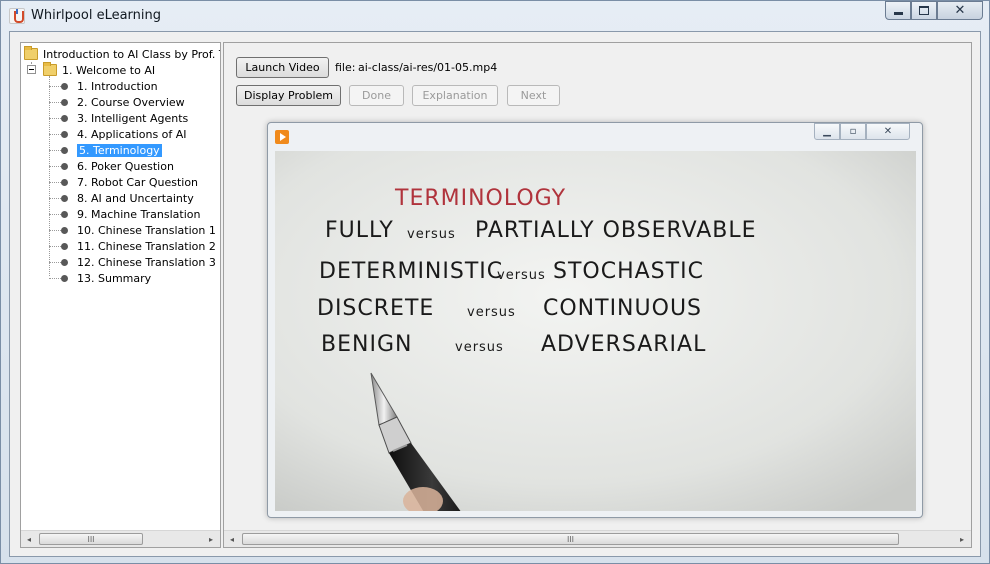  I want to click on tree-item-label: 7. Robot Car Question, so click(138, 182).